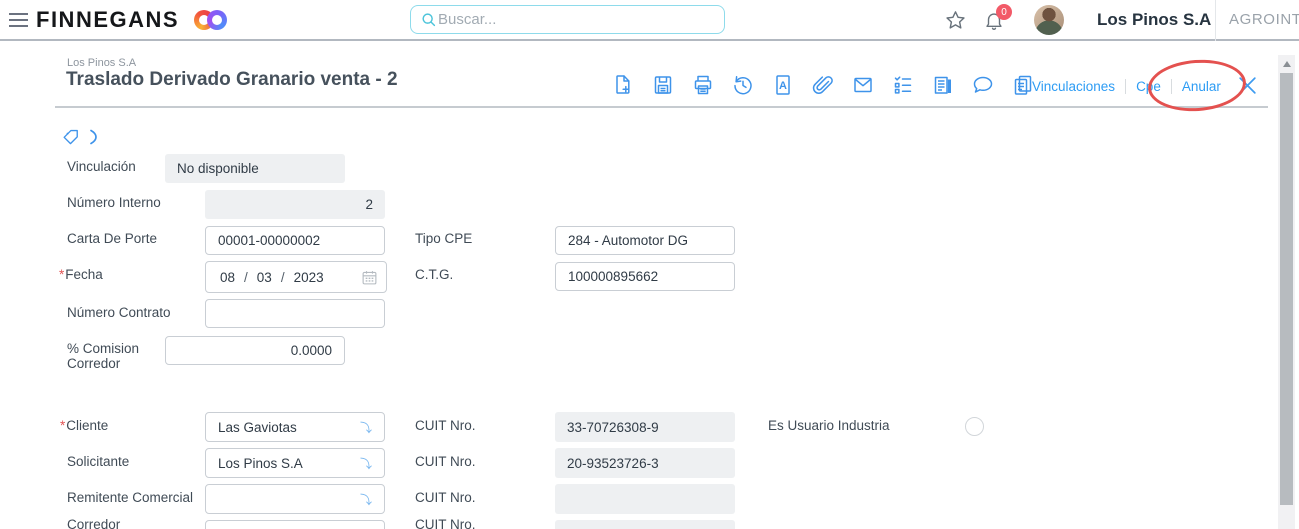  What do you see at coordinates (863, 85) in the screenshot?
I see `email-icon` at bounding box center [863, 85].